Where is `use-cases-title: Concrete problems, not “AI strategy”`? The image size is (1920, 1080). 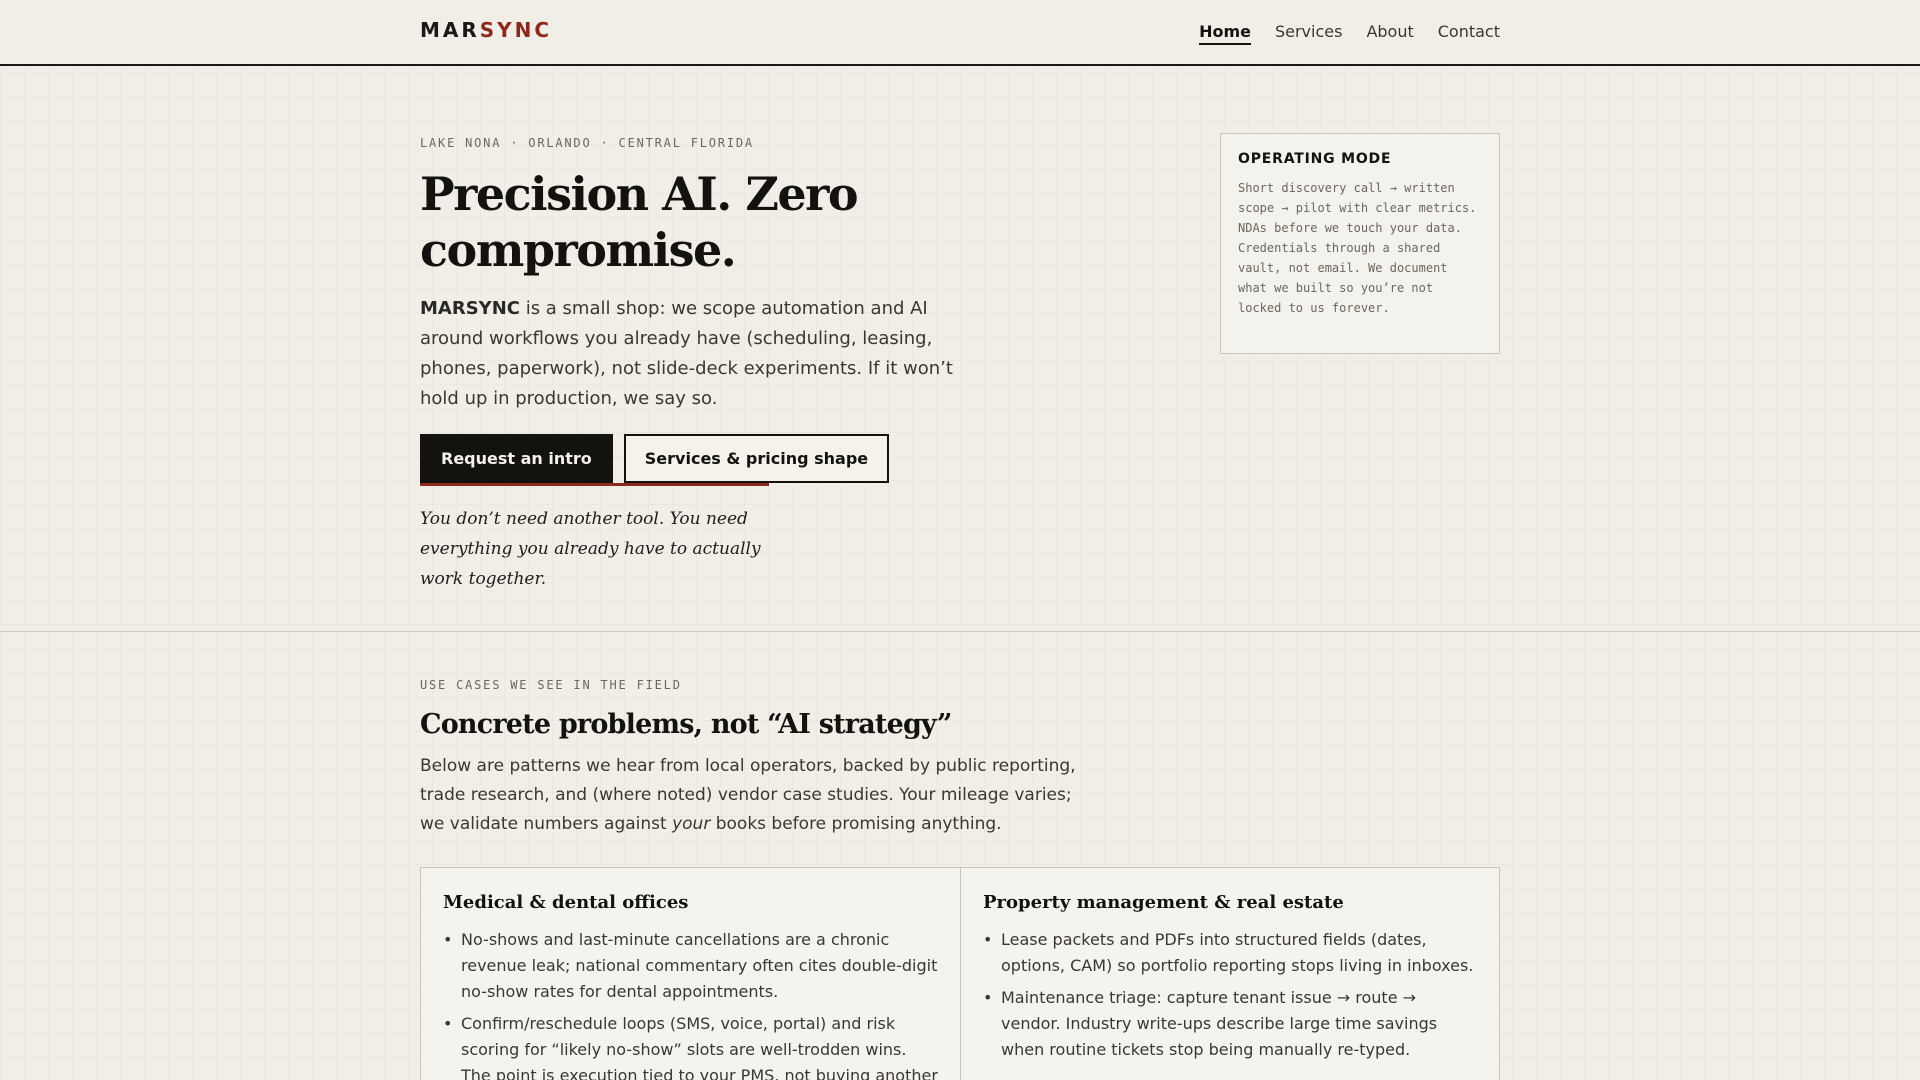
use-cases-title: Concrete problems, not “AI strategy” is located at coordinates (686, 724).